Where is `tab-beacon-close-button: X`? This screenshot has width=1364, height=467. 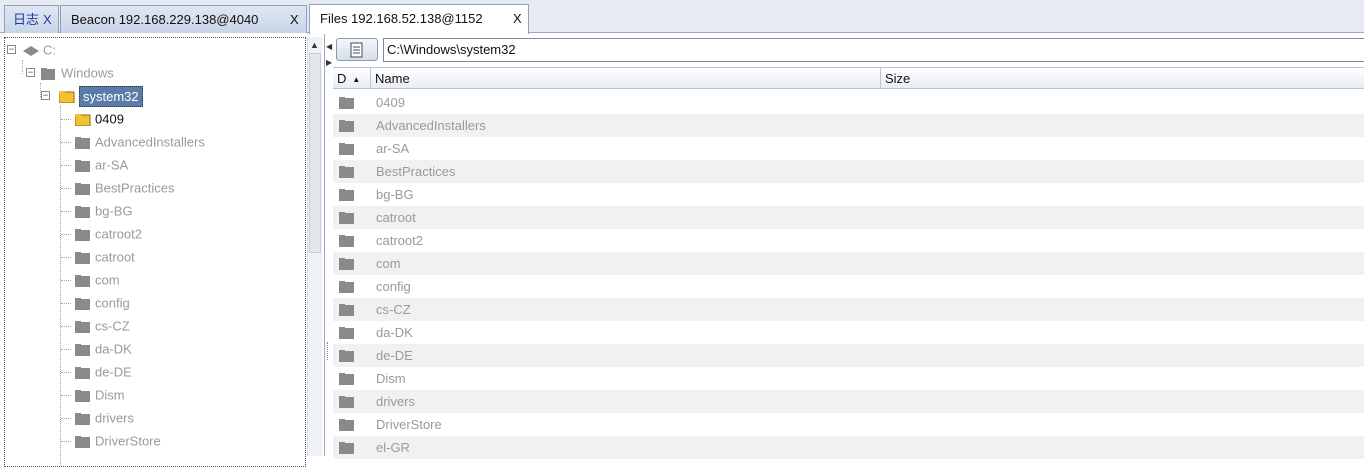 tab-beacon-close-button: X is located at coordinates (294, 19).